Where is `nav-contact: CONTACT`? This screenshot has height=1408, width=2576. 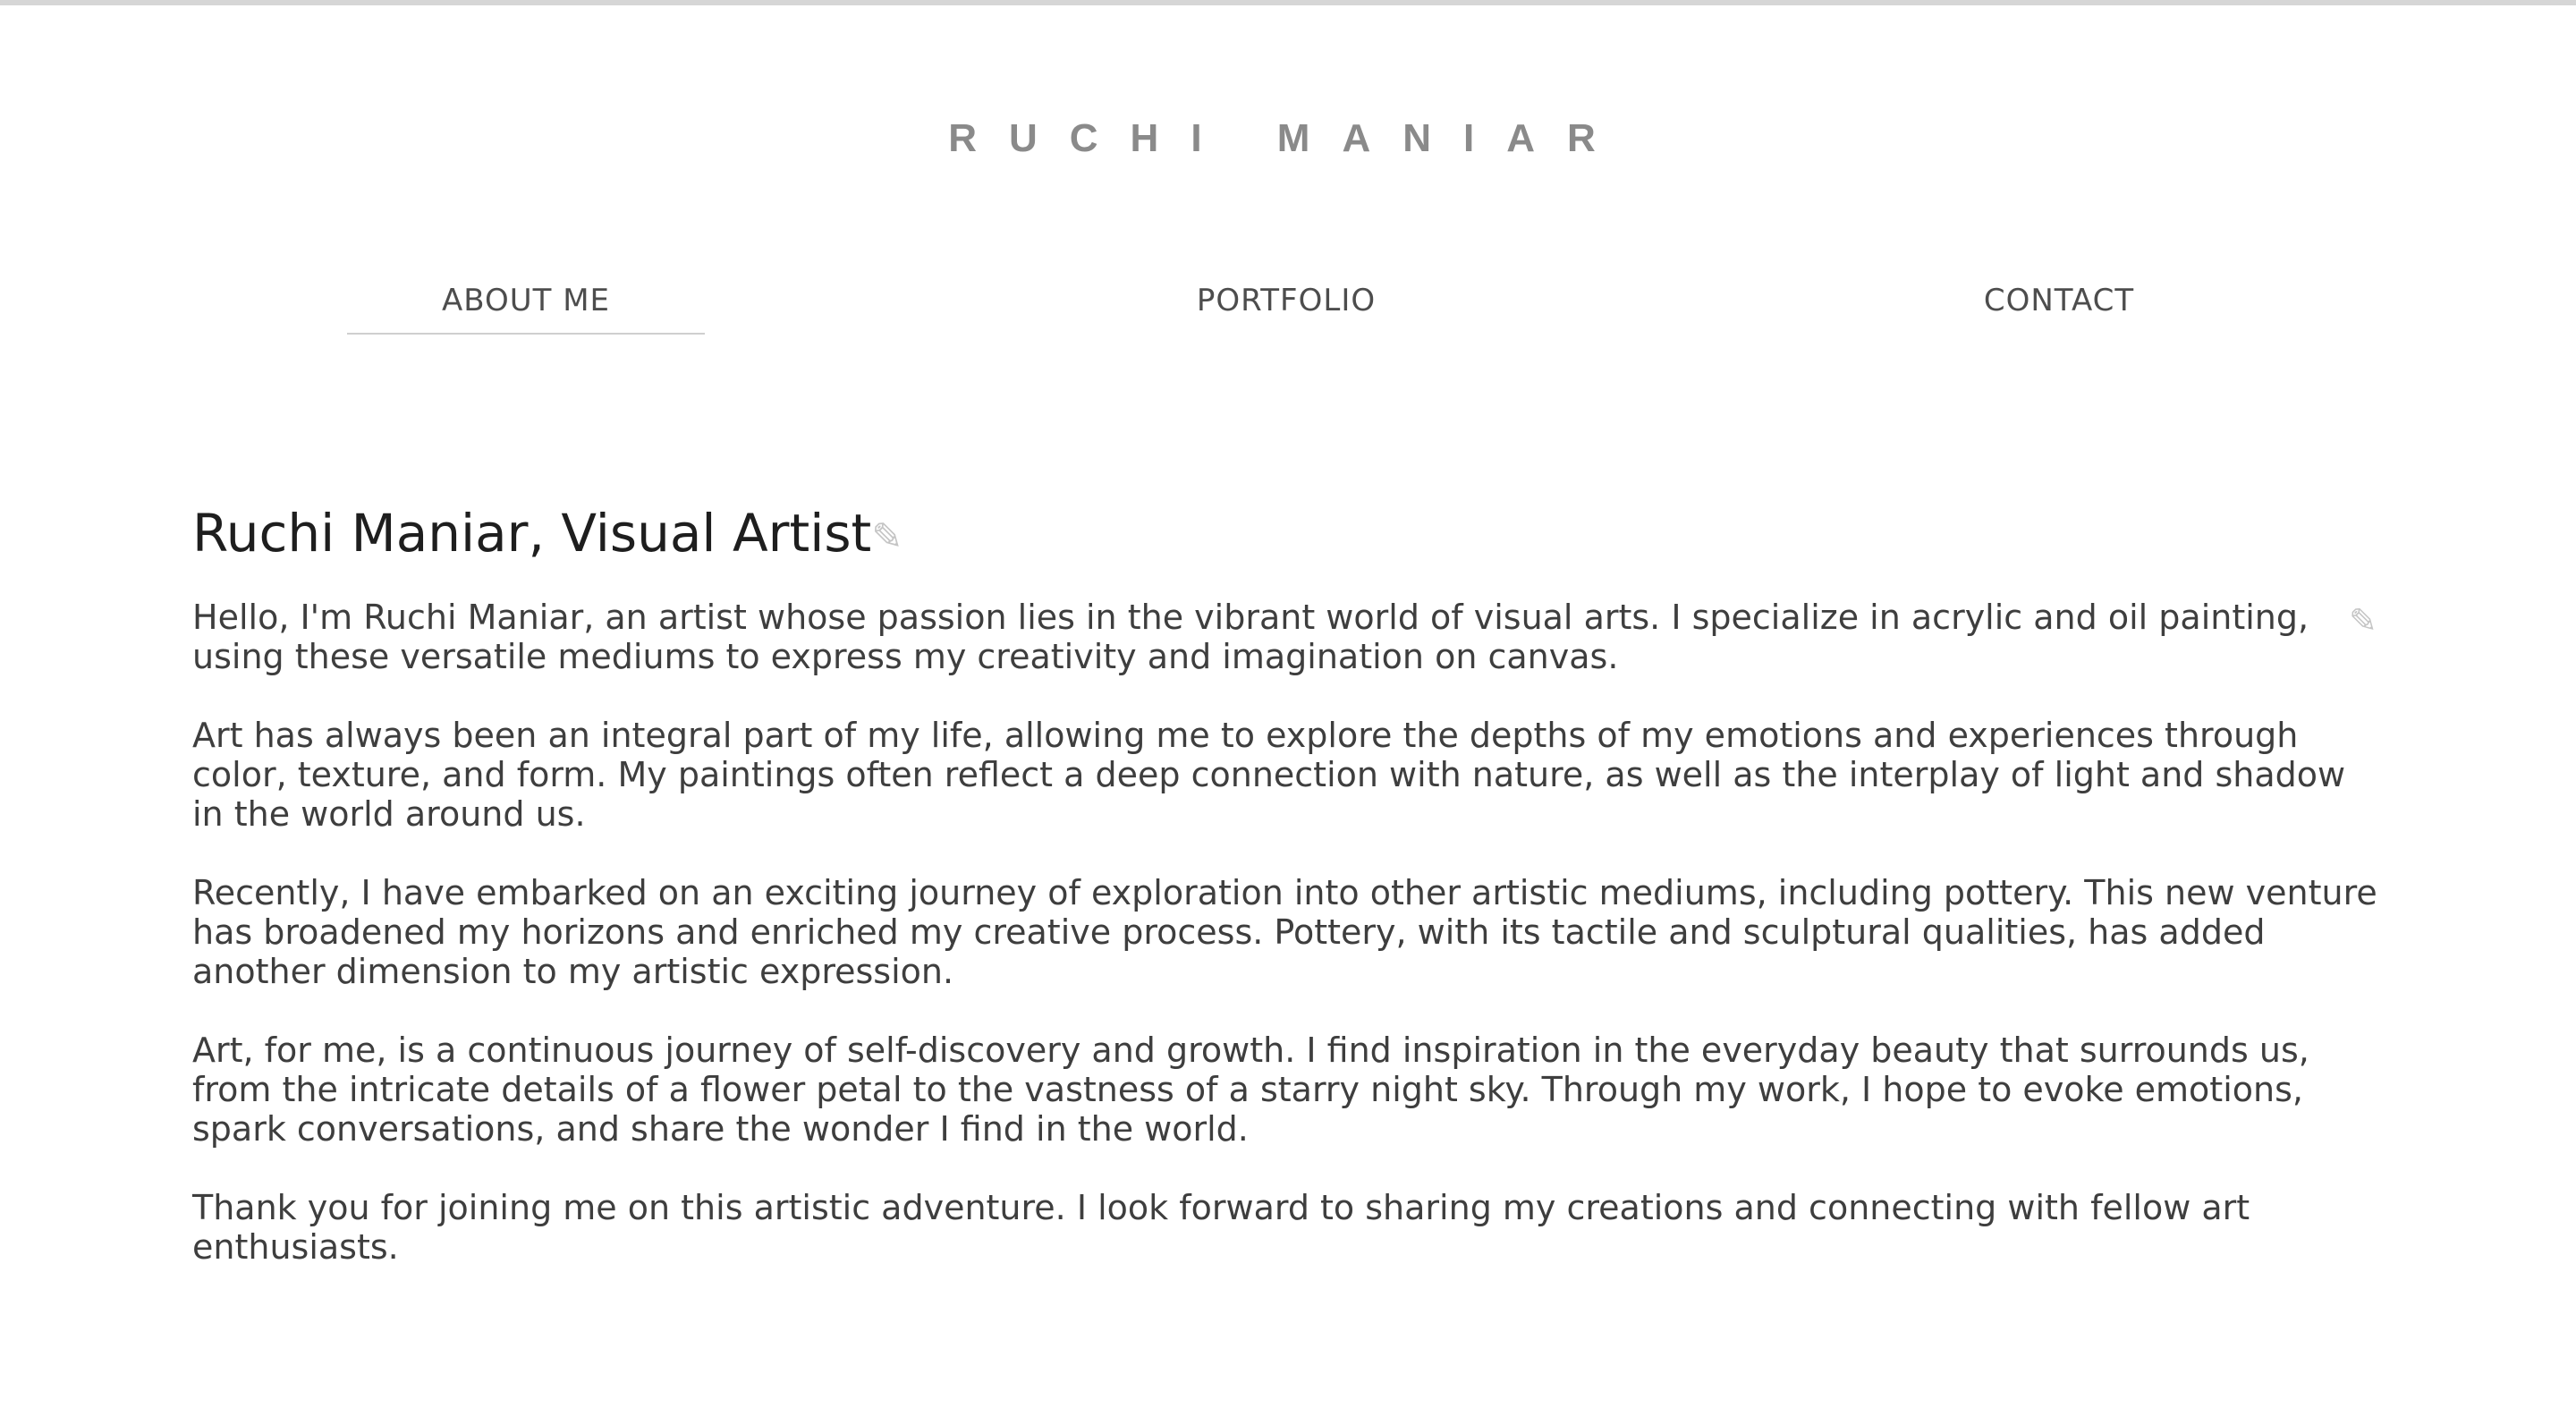 nav-contact: CONTACT is located at coordinates (2059, 308).